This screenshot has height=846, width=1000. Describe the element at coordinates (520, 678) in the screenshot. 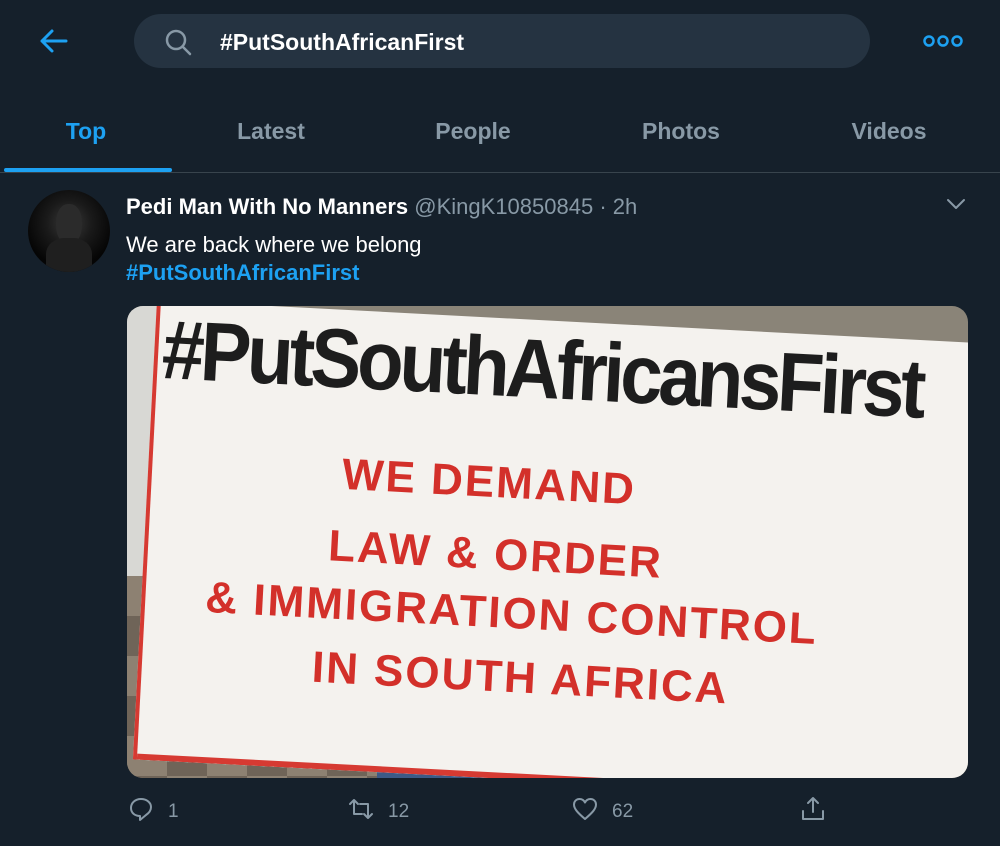

I see `banner-line-4: IN SOUTH AFRICA` at that location.